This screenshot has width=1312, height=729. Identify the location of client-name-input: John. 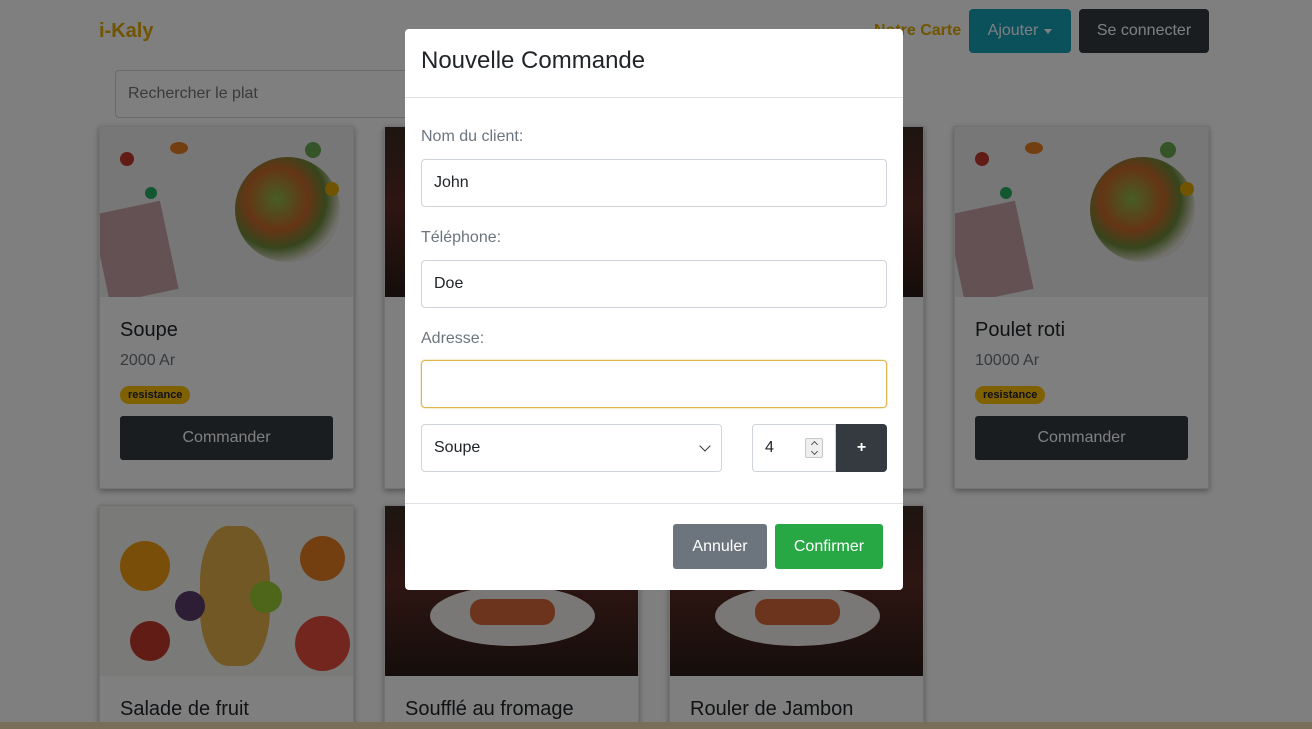
(654, 183).